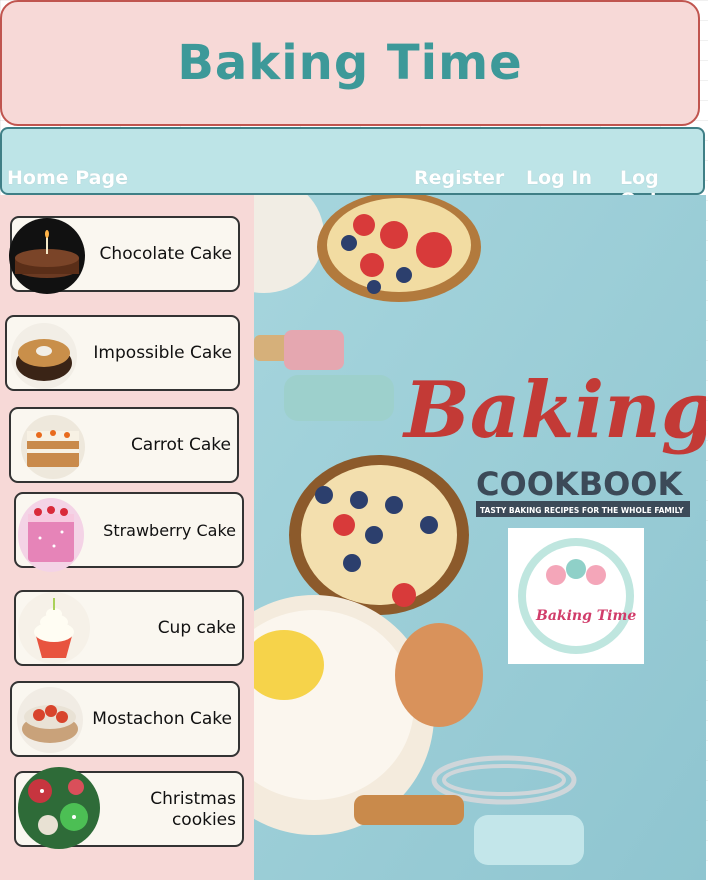 This screenshot has width=708, height=880. I want to click on recipe-card-christmas-cookies: Christmas cookies, so click(129, 808).